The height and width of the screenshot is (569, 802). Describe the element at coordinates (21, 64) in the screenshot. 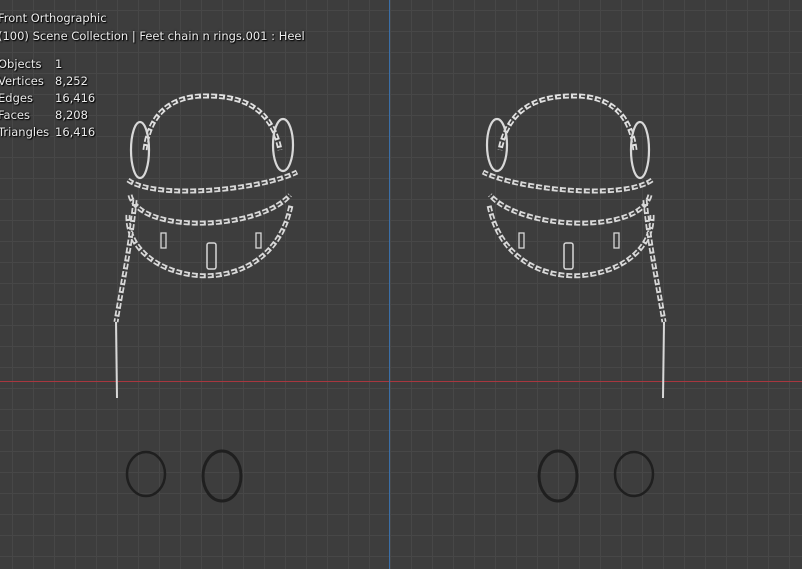

I see `stat-label: Objects` at that location.